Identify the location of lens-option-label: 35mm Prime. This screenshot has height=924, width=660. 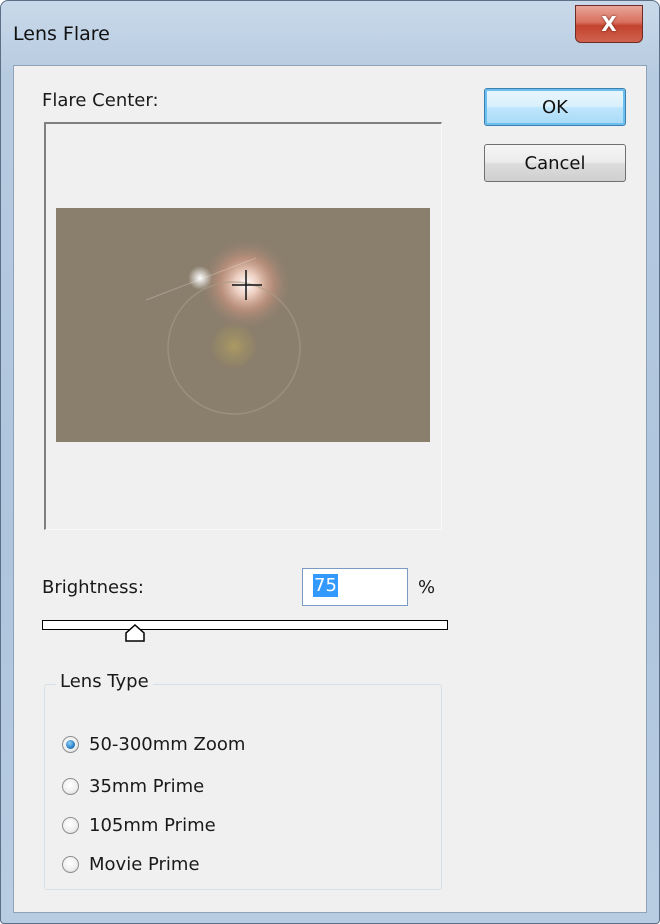
(147, 786).